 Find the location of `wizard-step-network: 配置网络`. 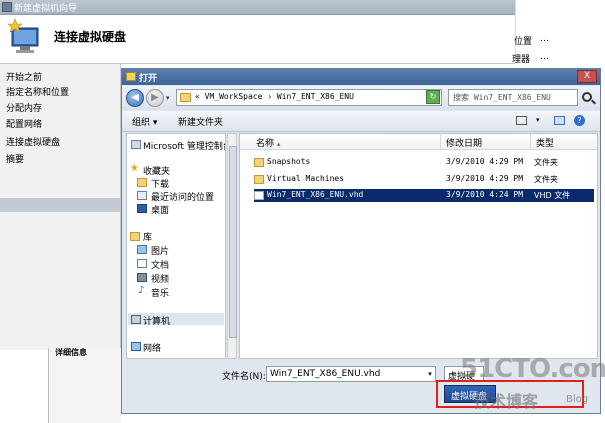

wizard-step-network: 配置网络 is located at coordinates (24, 123).